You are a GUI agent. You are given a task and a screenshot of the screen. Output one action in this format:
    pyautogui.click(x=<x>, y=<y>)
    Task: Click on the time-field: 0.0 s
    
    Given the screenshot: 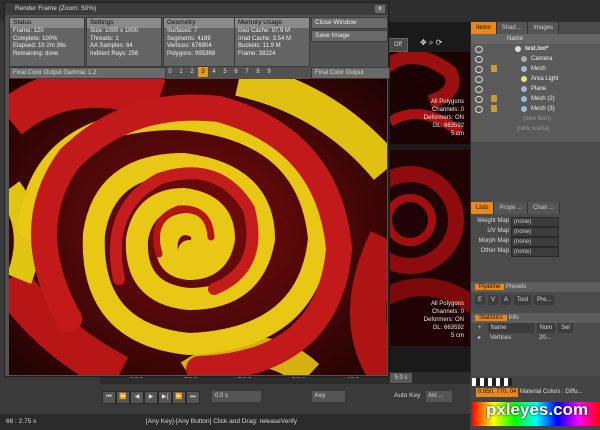 What is the action you would take?
    pyautogui.click(x=236, y=396)
    